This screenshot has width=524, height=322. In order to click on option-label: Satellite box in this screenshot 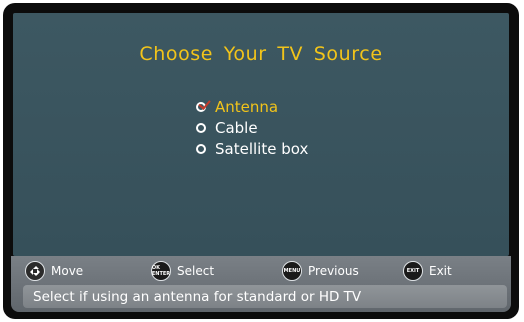, I will do `click(262, 148)`.